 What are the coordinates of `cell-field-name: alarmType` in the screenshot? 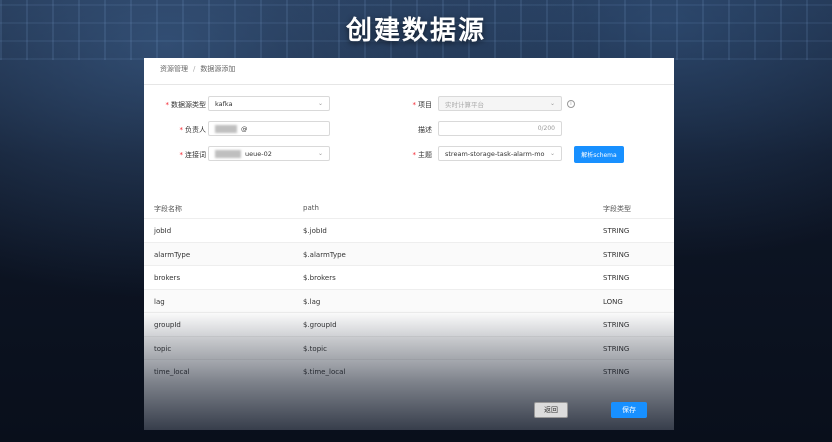 It's located at (172, 254).